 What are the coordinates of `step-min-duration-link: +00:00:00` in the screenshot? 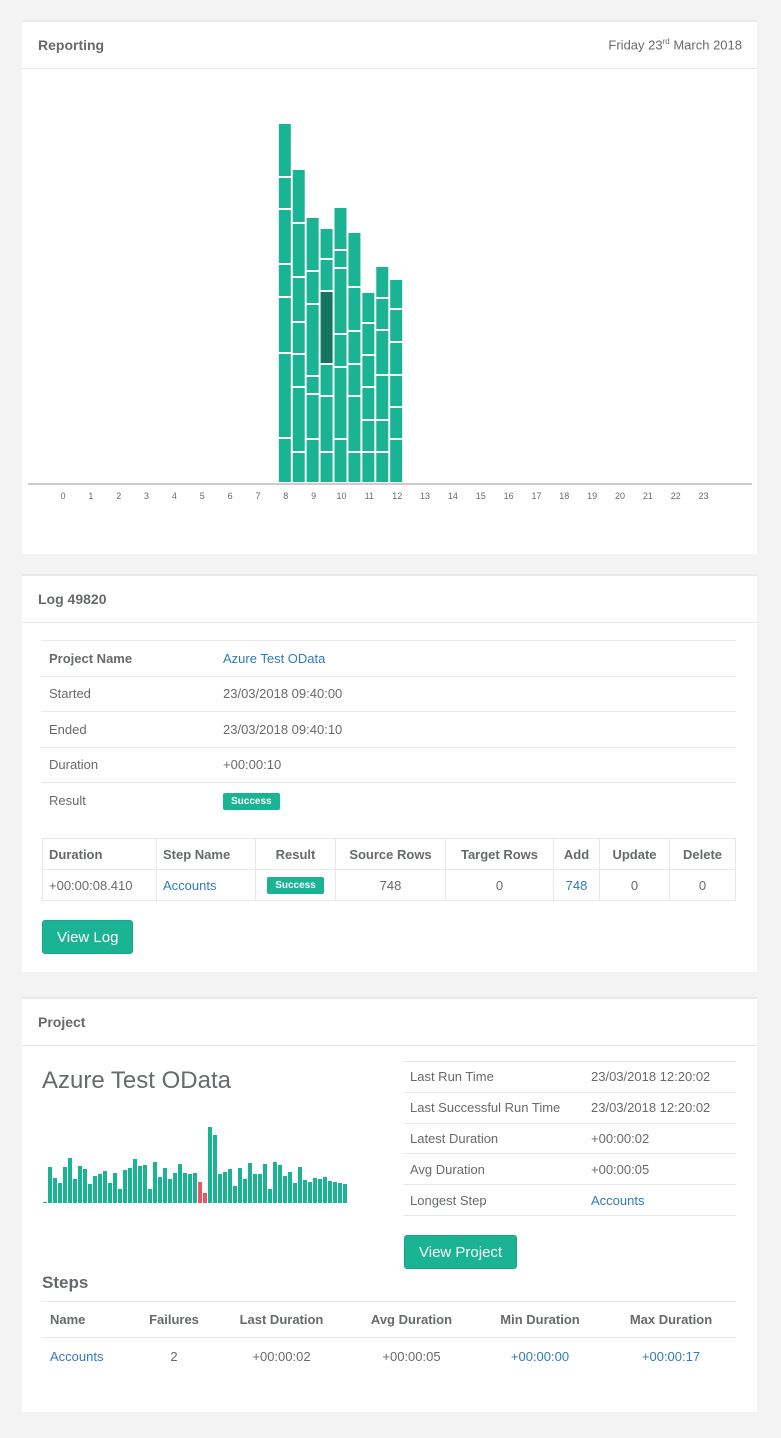 It's located at (540, 1356).